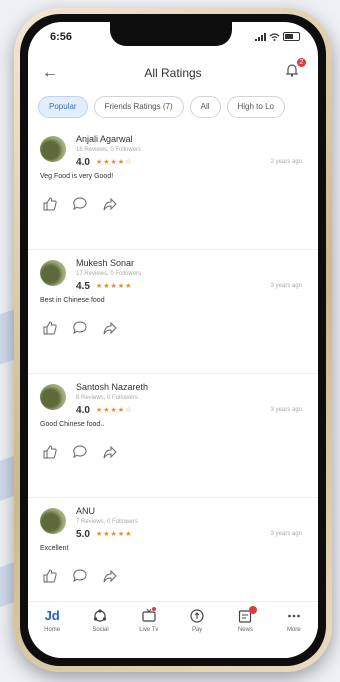 The image size is (340, 682). What do you see at coordinates (274, 36) in the screenshot?
I see `wifi-icon` at bounding box center [274, 36].